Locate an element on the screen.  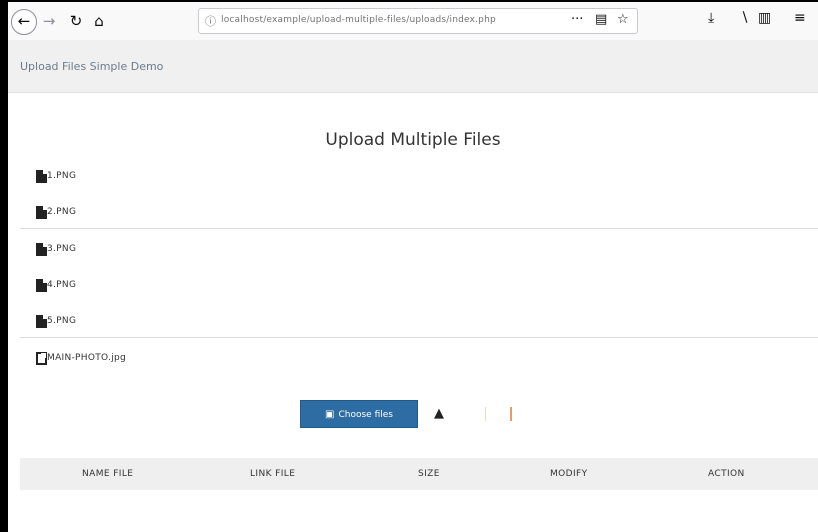
reload-button: ↻ is located at coordinates (76, 21).